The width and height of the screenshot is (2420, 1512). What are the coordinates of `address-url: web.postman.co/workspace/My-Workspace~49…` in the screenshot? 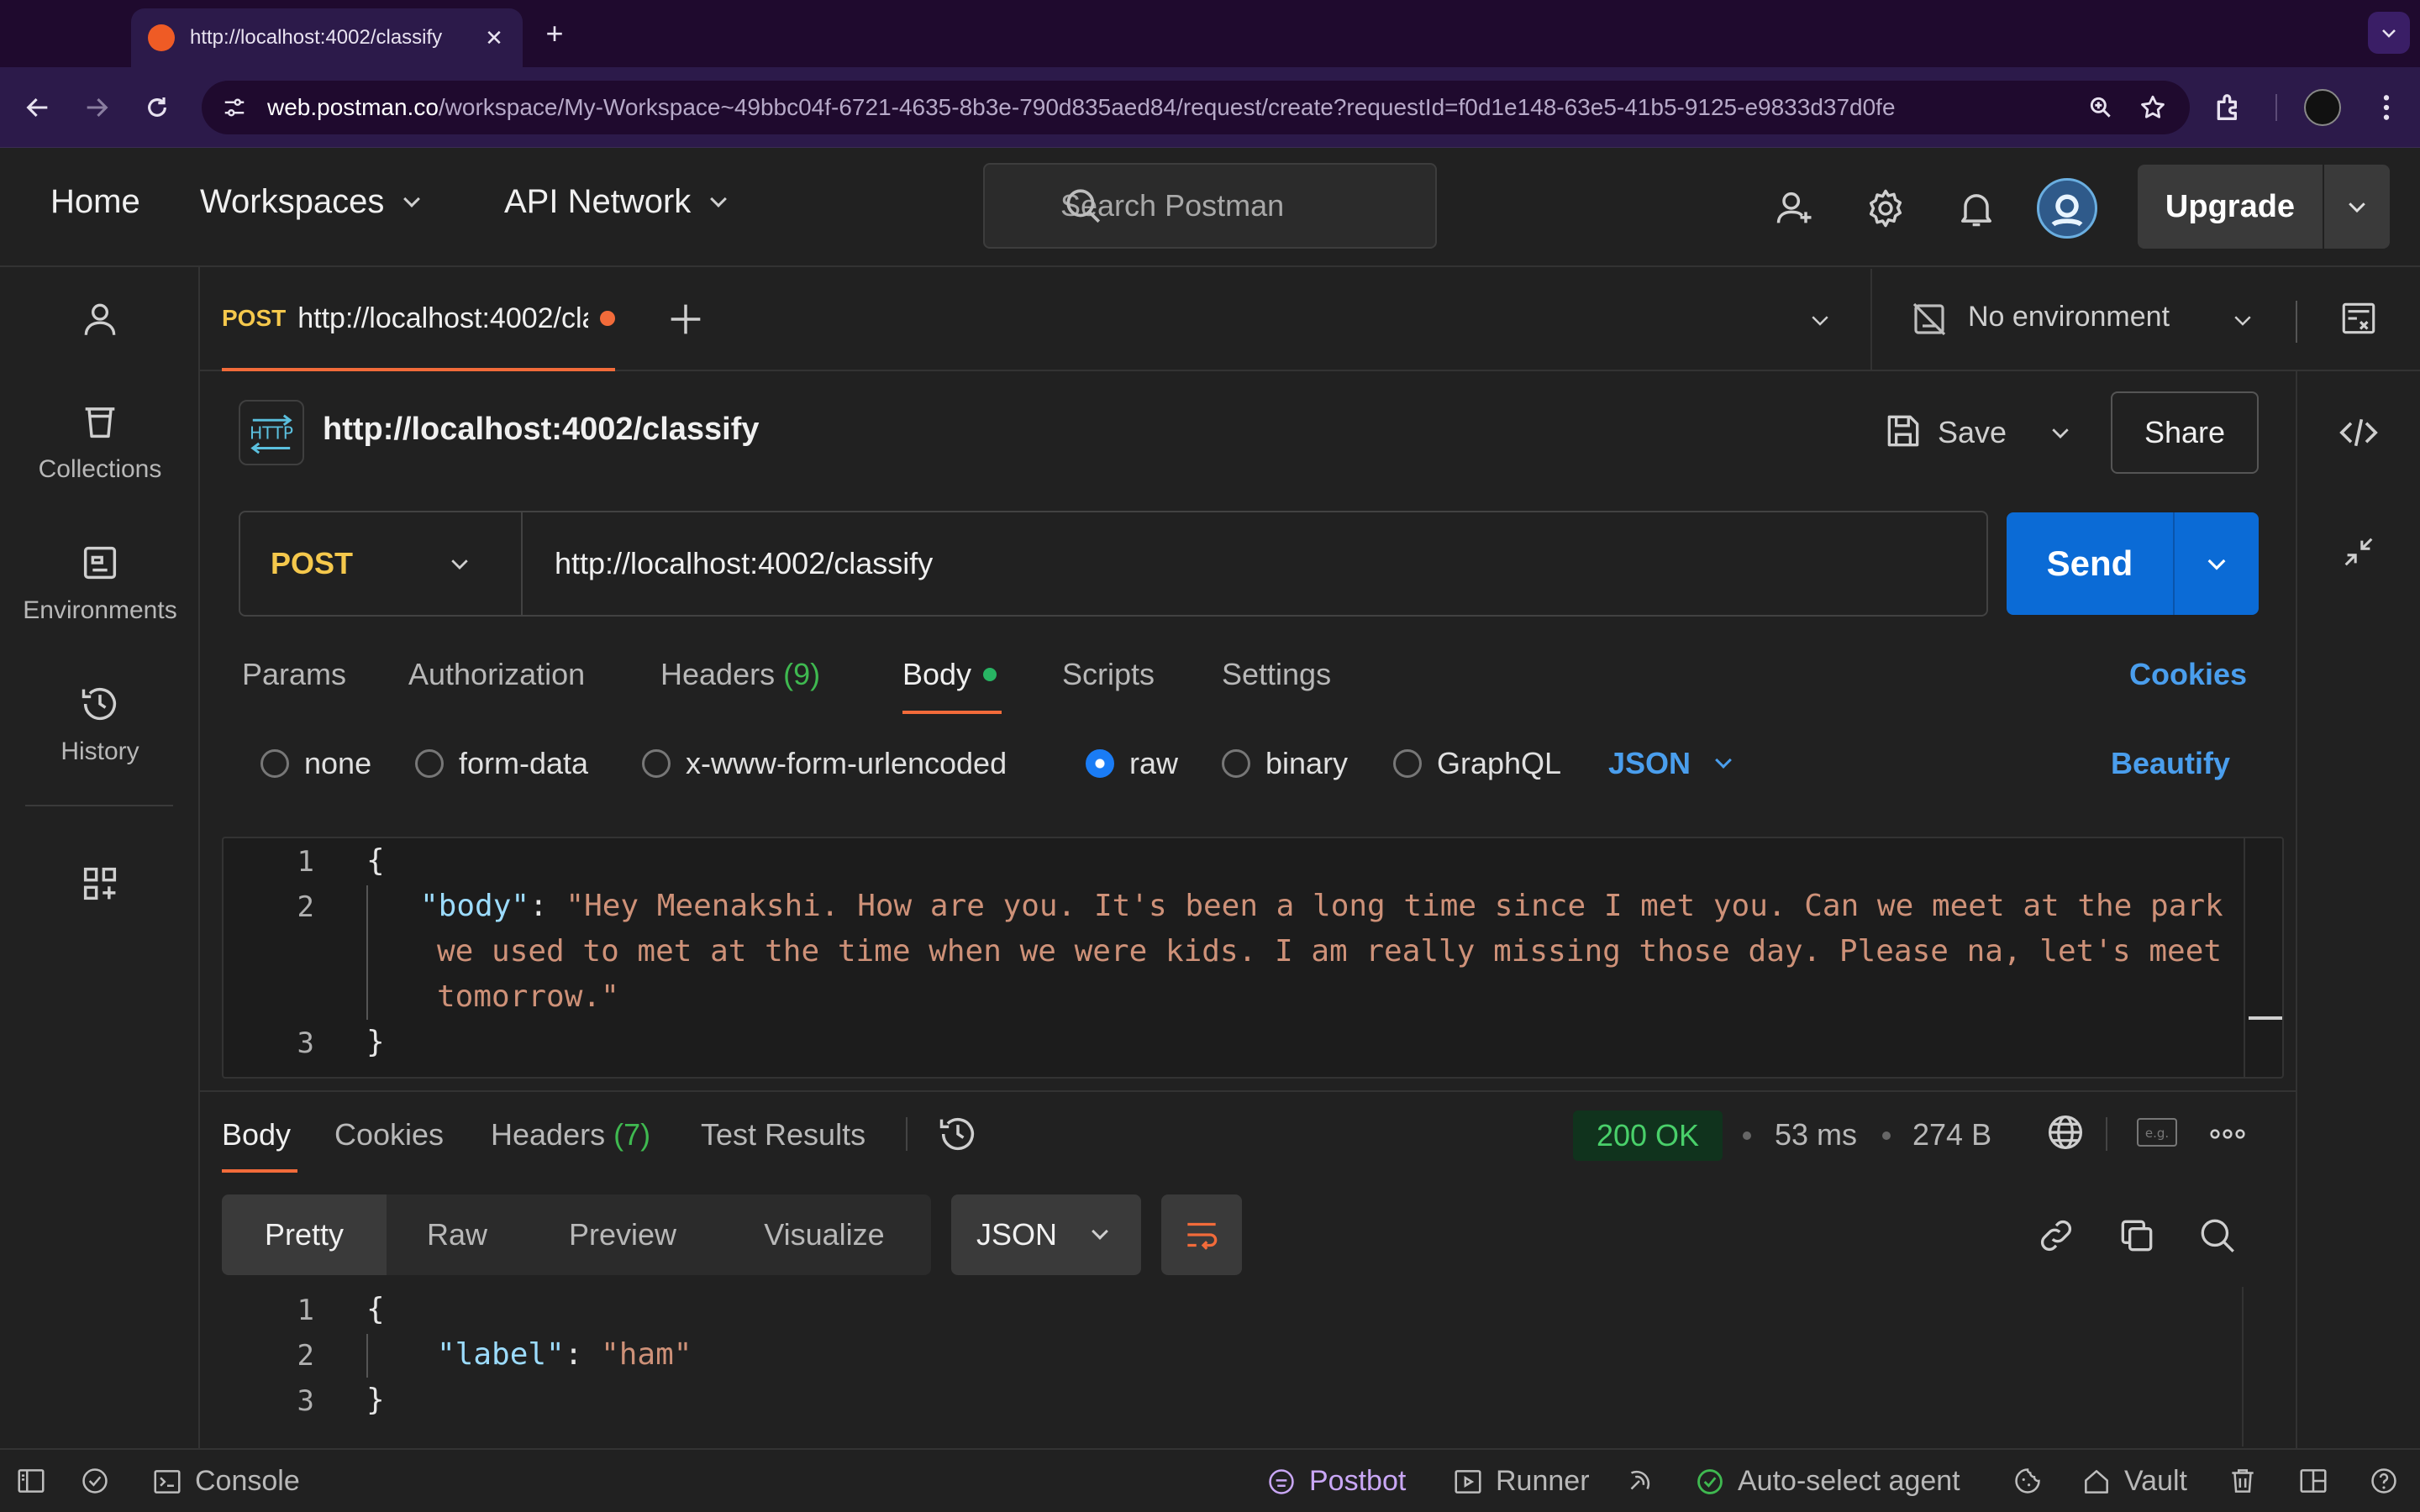 It's located at (1166, 107).